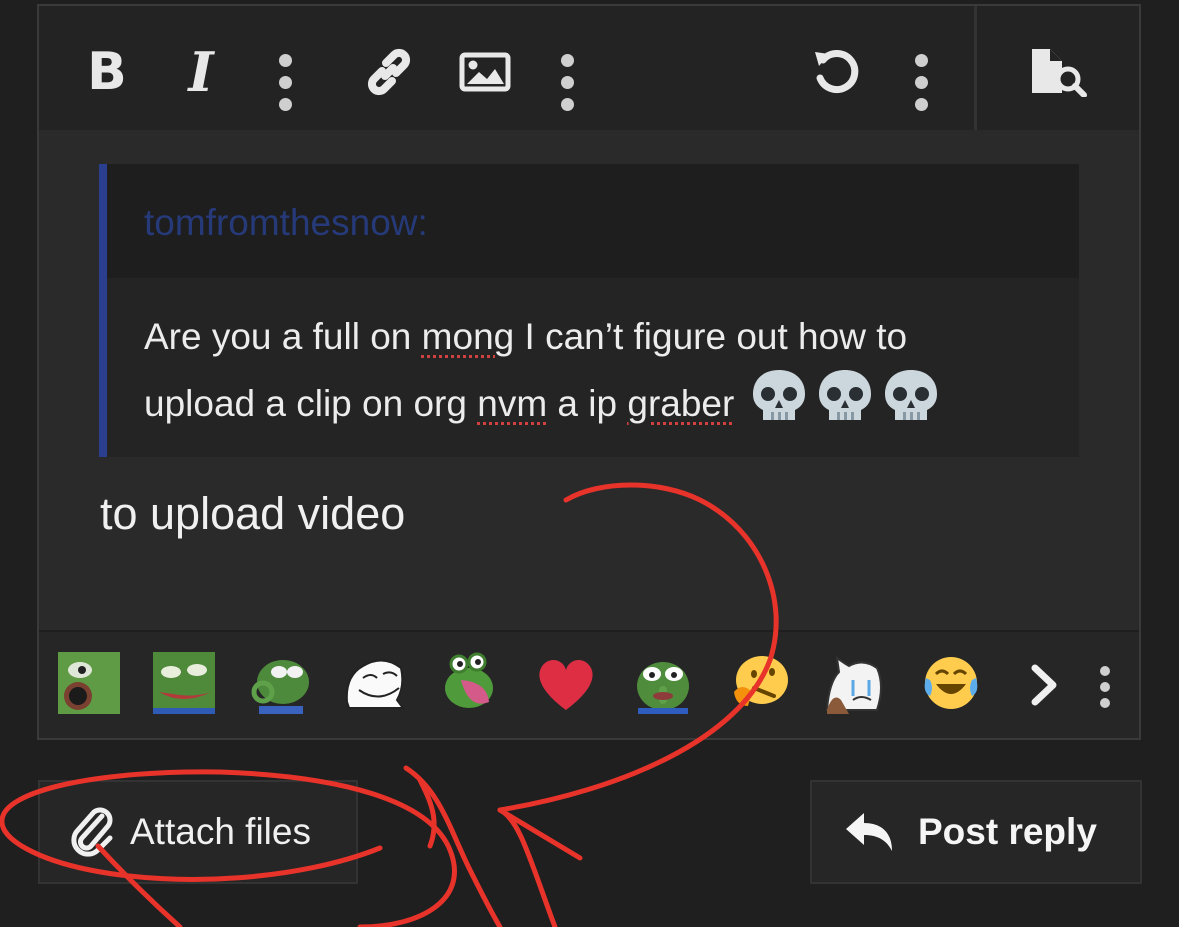 This screenshot has width=1179, height=927. I want to click on undo-icon, so click(837, 72).